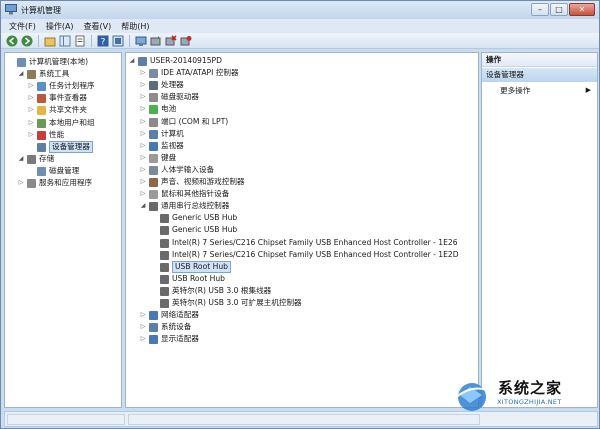 This screenshot has width=600, height=429. What do you see at coordinates (302, 170) in the screenshot?
I see `tree-item: ▷ 人体学输入设备` at bounding box center [302, 170].